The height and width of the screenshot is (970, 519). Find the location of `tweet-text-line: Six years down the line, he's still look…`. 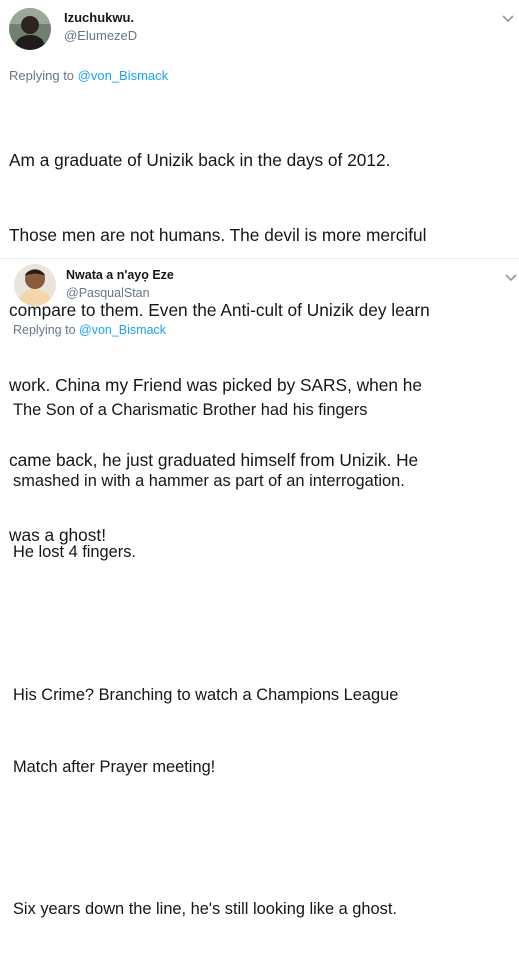

tweet-text-line: Six years down the line, he's still look… is located at coordinates (205, 909).